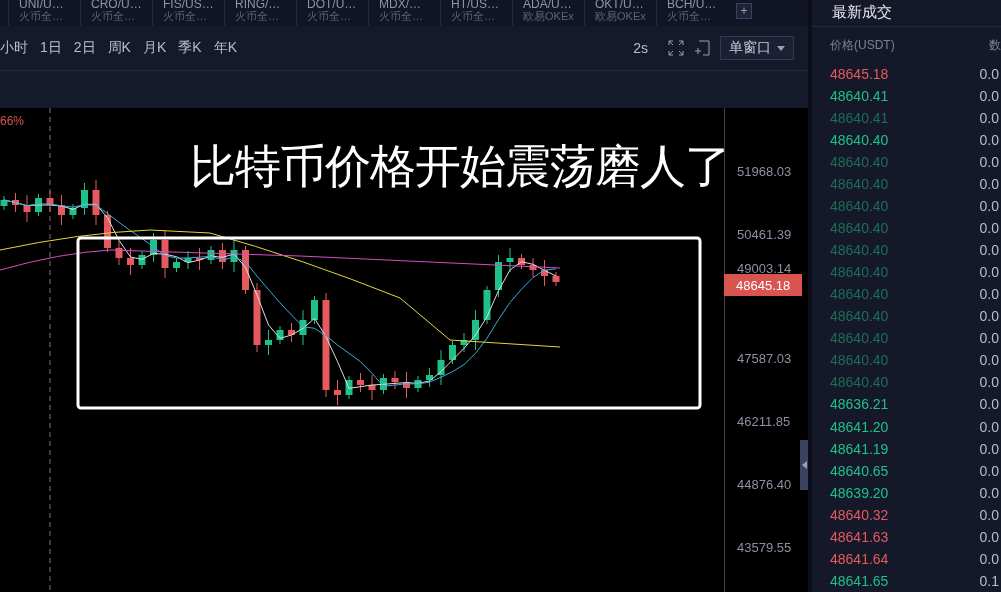  What do you see at coordinates (862, 45) in the screenshot?
I see `column-header: 价格(USDT)` at bounding box center [862, 45].